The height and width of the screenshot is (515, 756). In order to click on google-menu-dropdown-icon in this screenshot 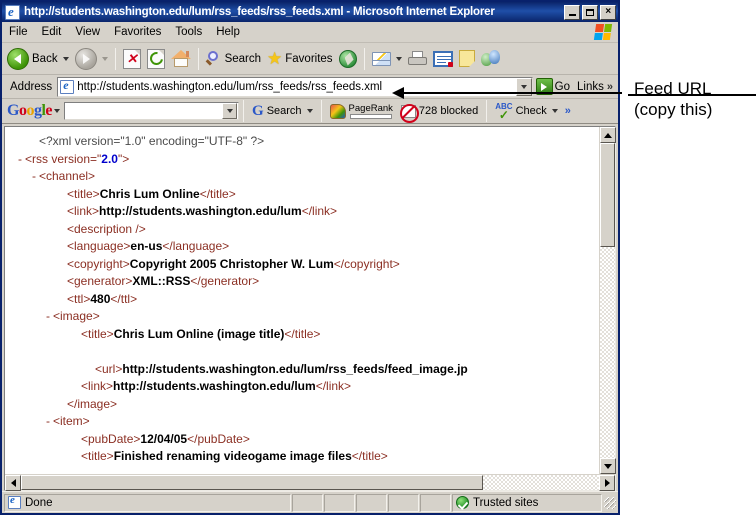, I will do `click(57, 111)`.